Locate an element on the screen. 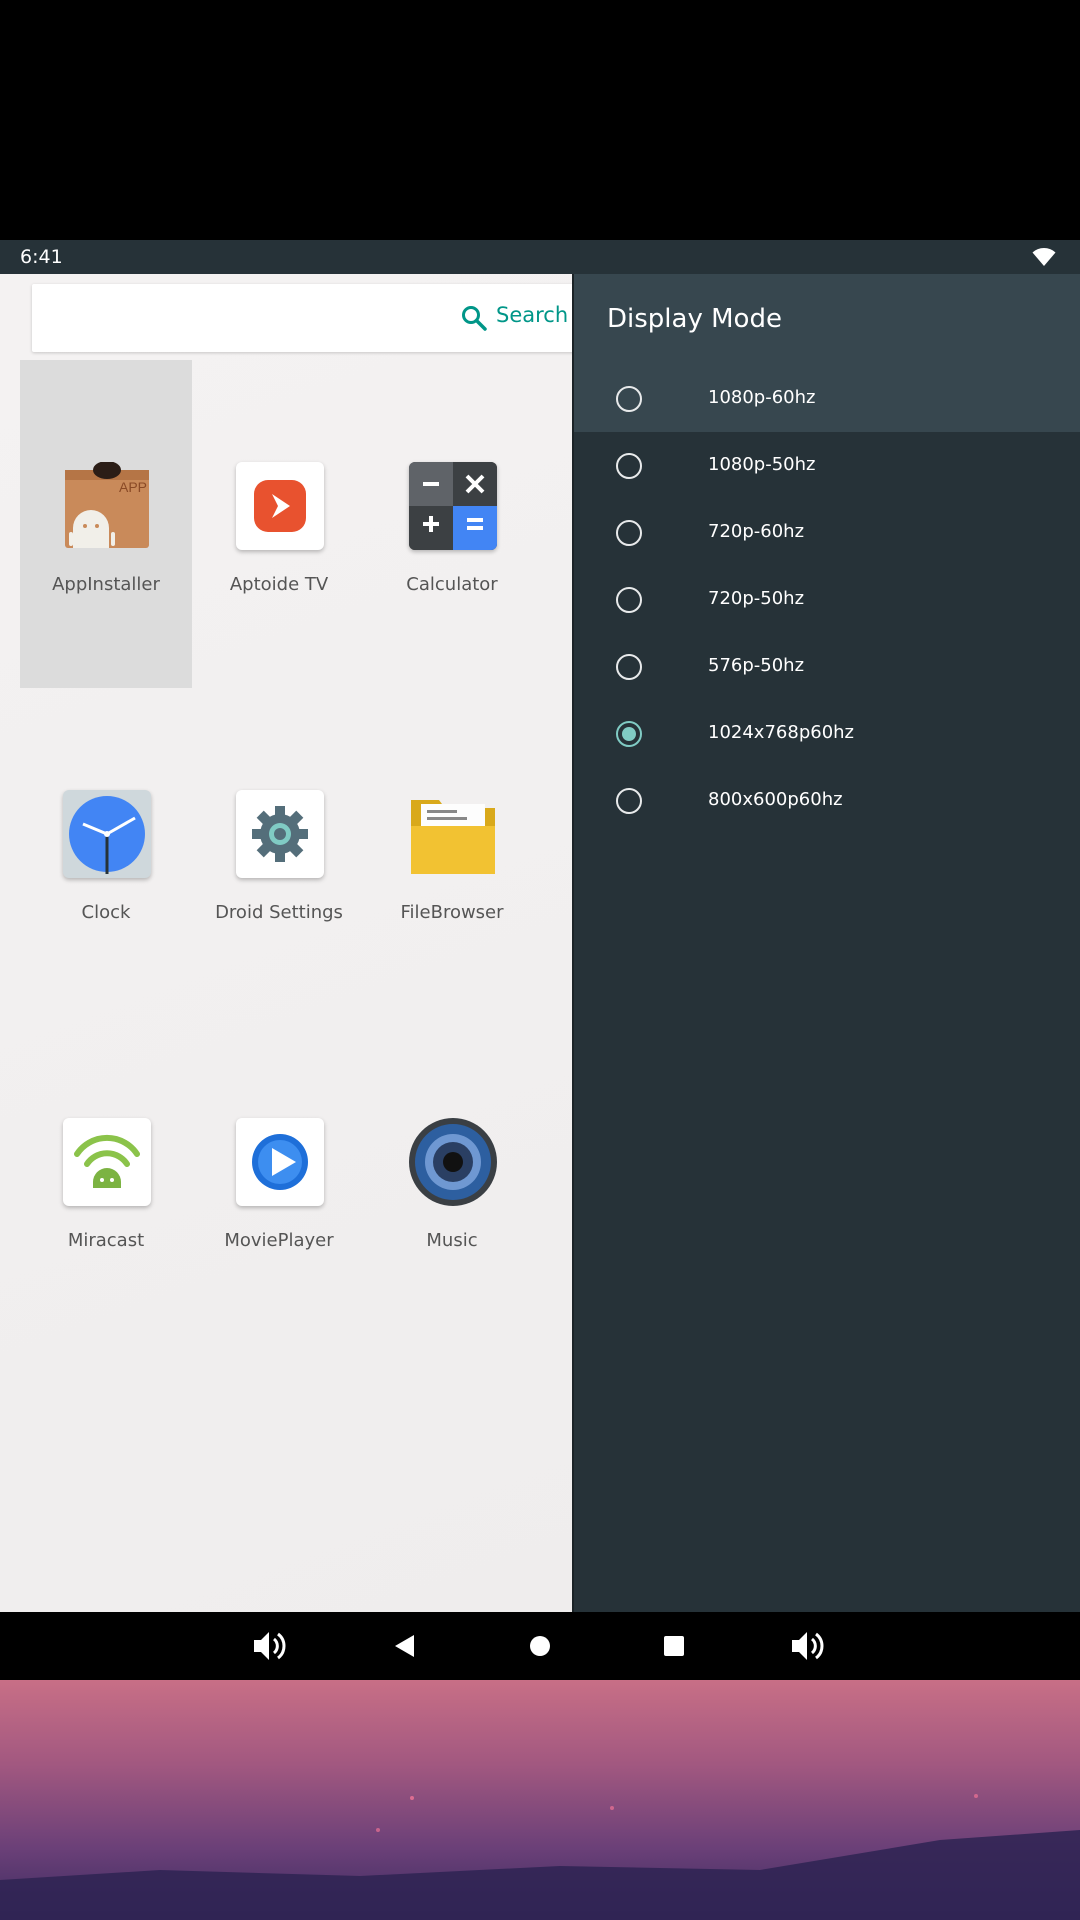 This screenshot has height=1920, width=1080. app-label: AppInstaller is located at coordinates (106, 584).